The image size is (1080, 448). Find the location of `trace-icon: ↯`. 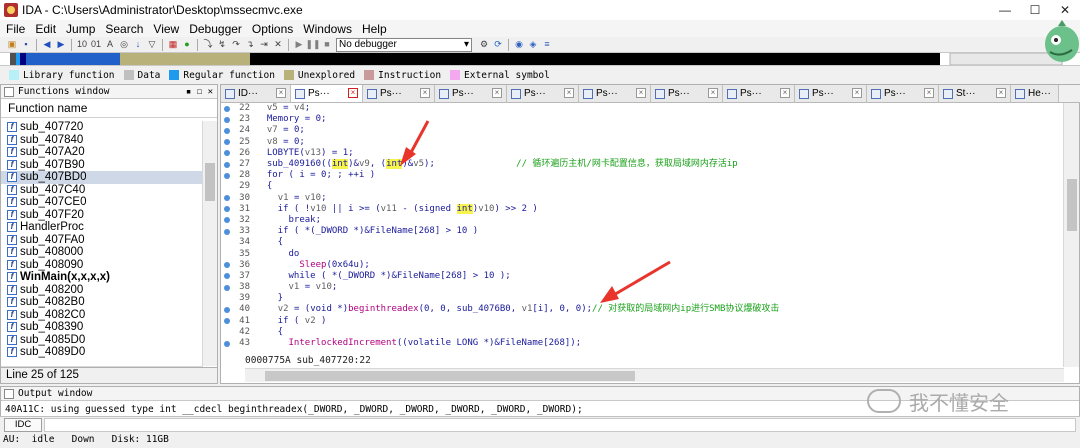

trace-icon: ↯ is located at coordinates (222, 44).